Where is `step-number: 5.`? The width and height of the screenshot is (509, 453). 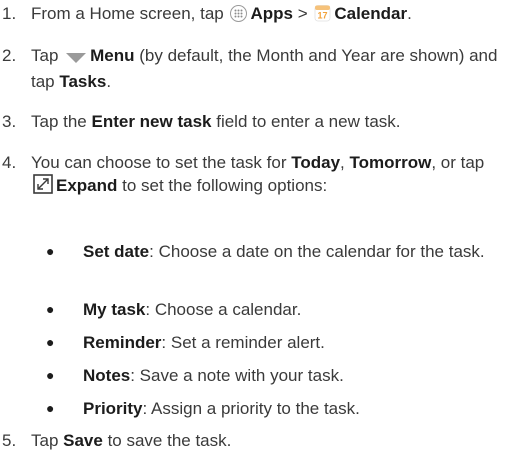 step-number: 5. is located at coordinates (9, 440).